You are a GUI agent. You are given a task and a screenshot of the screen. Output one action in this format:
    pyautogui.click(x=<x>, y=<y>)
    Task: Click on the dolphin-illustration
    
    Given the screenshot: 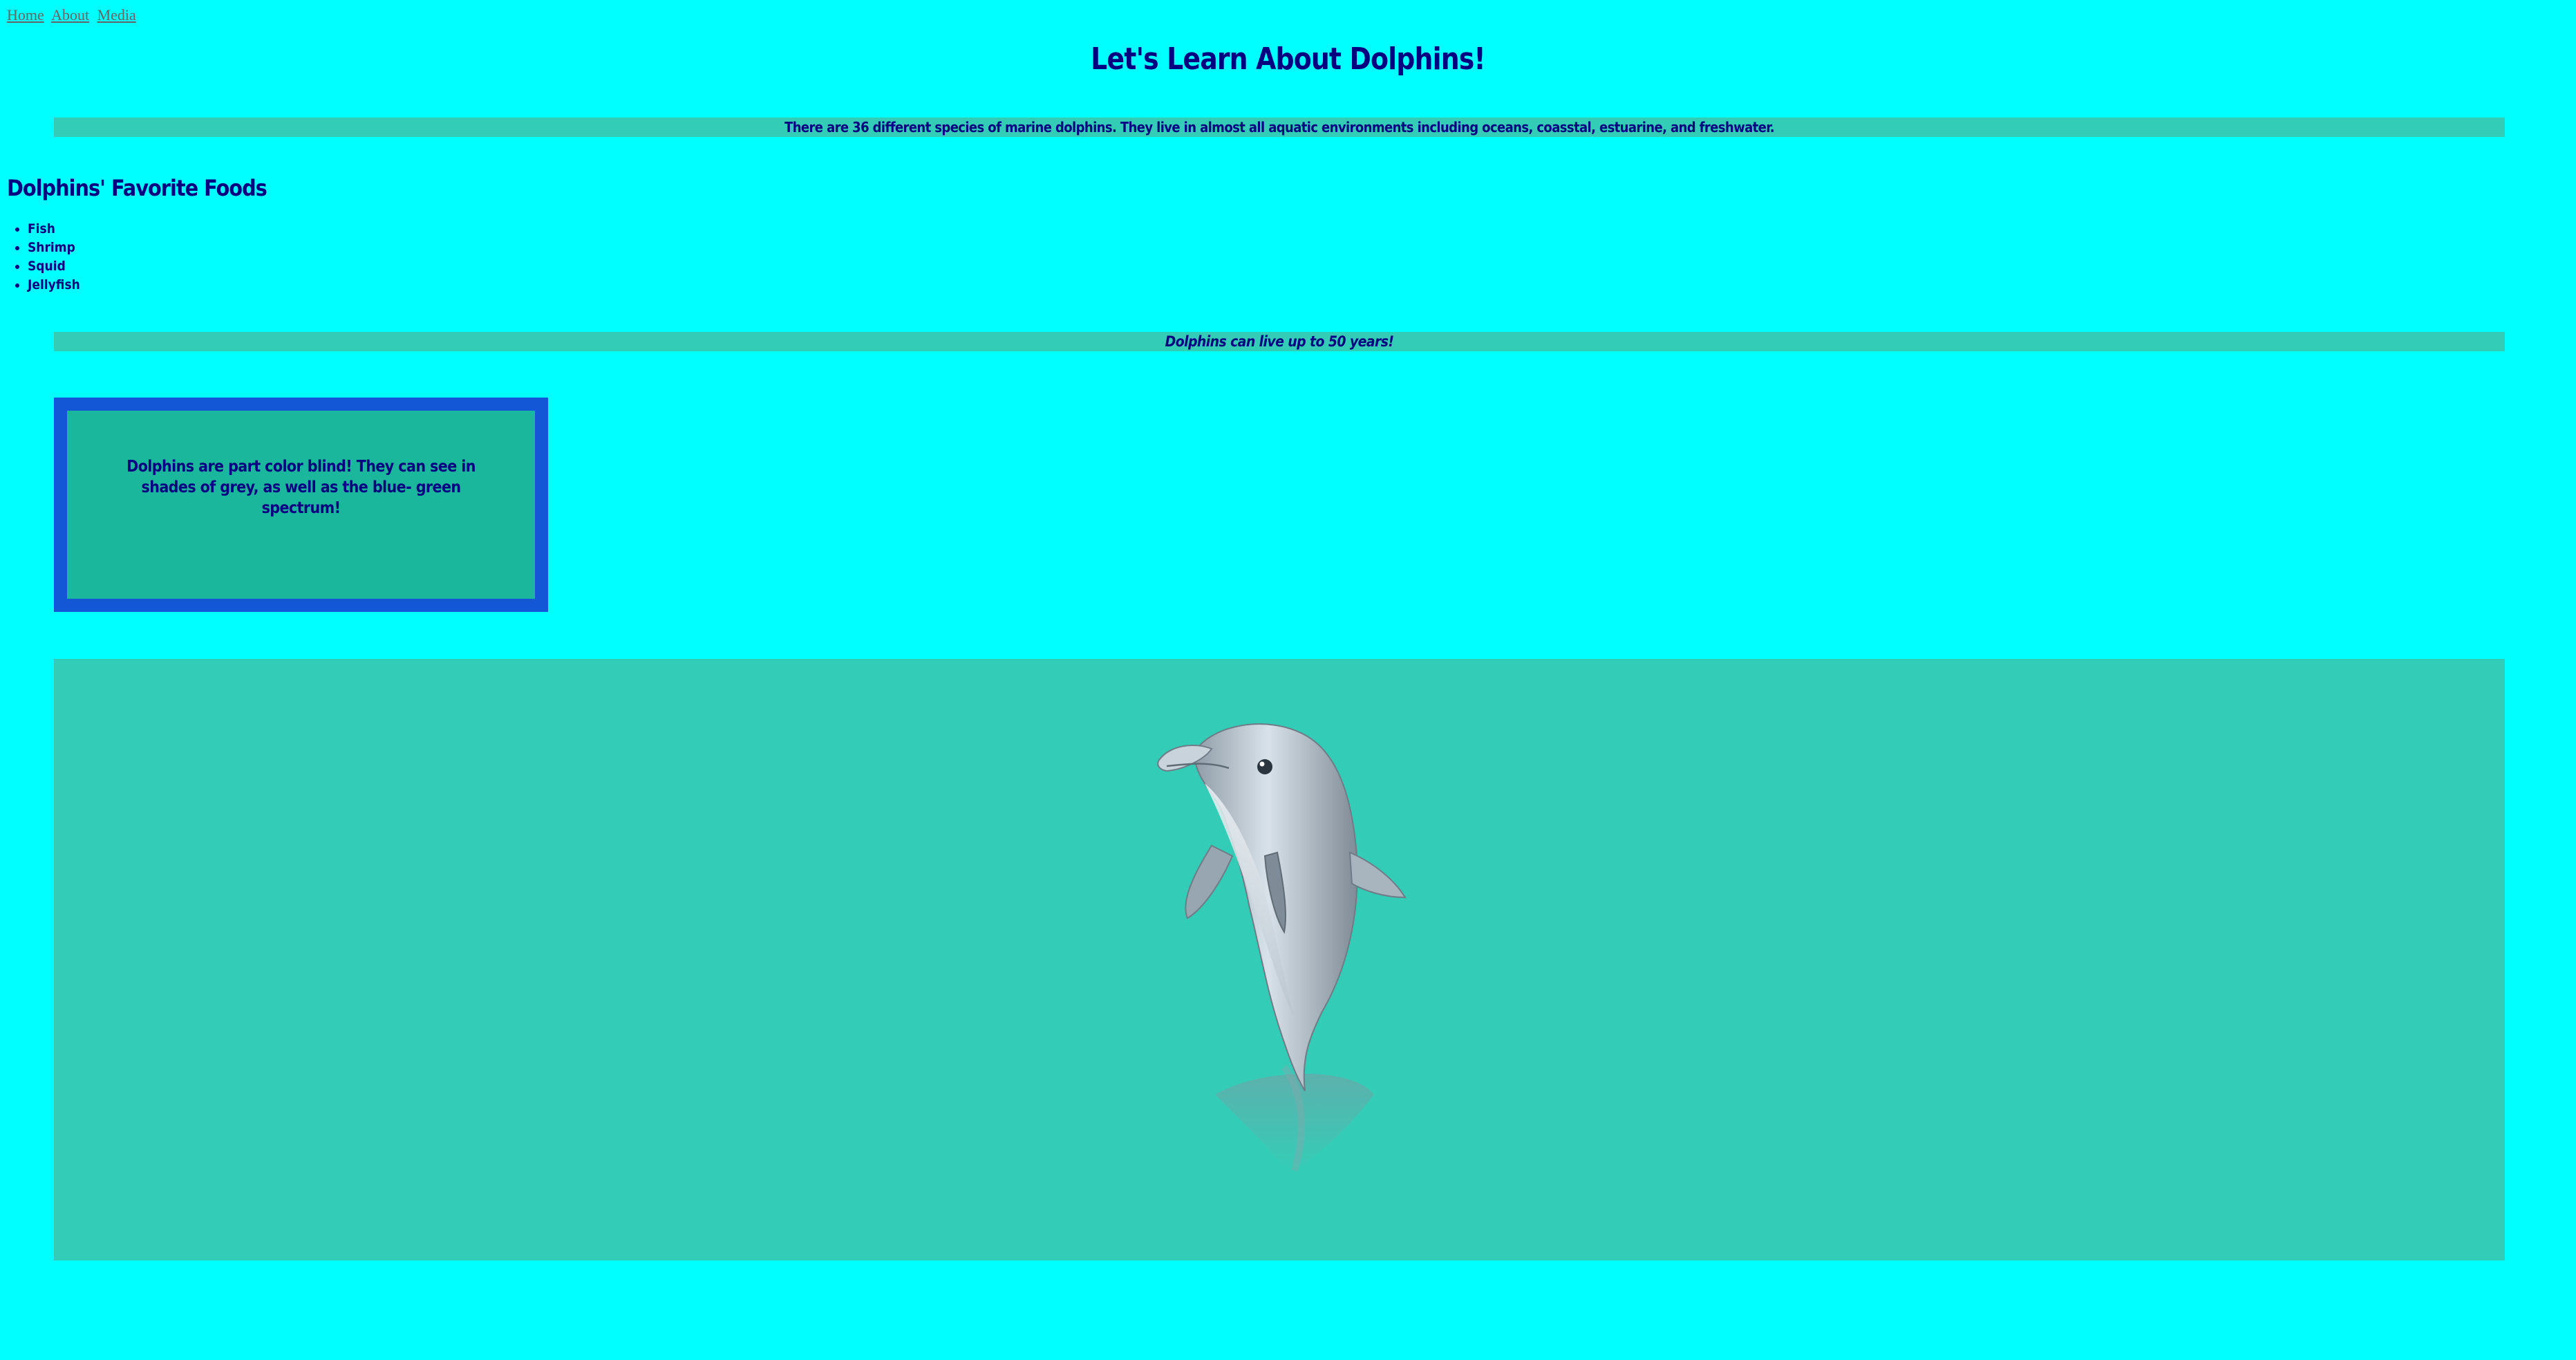 What is the action you would take?
    pyautogui.click(x=1282, y=948)
    